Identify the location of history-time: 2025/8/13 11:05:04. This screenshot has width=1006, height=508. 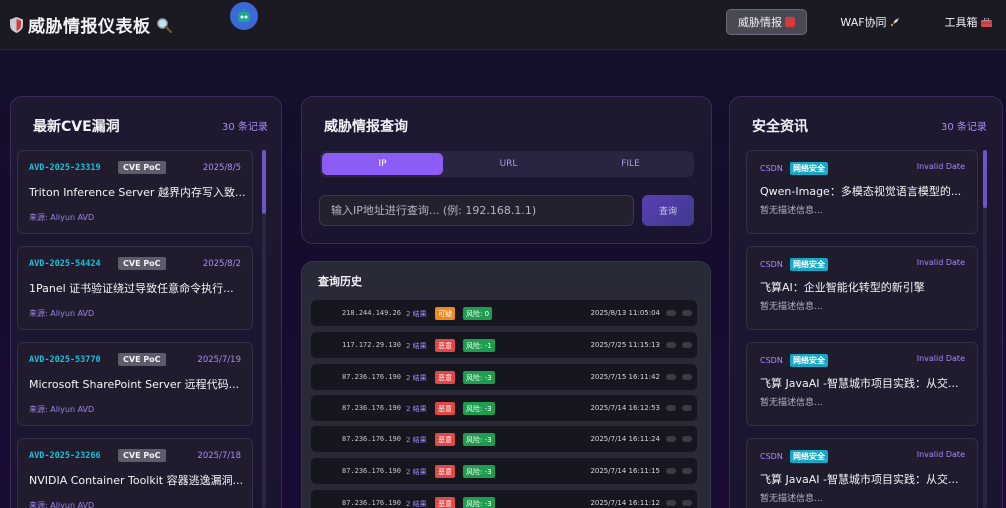
(625, 313).